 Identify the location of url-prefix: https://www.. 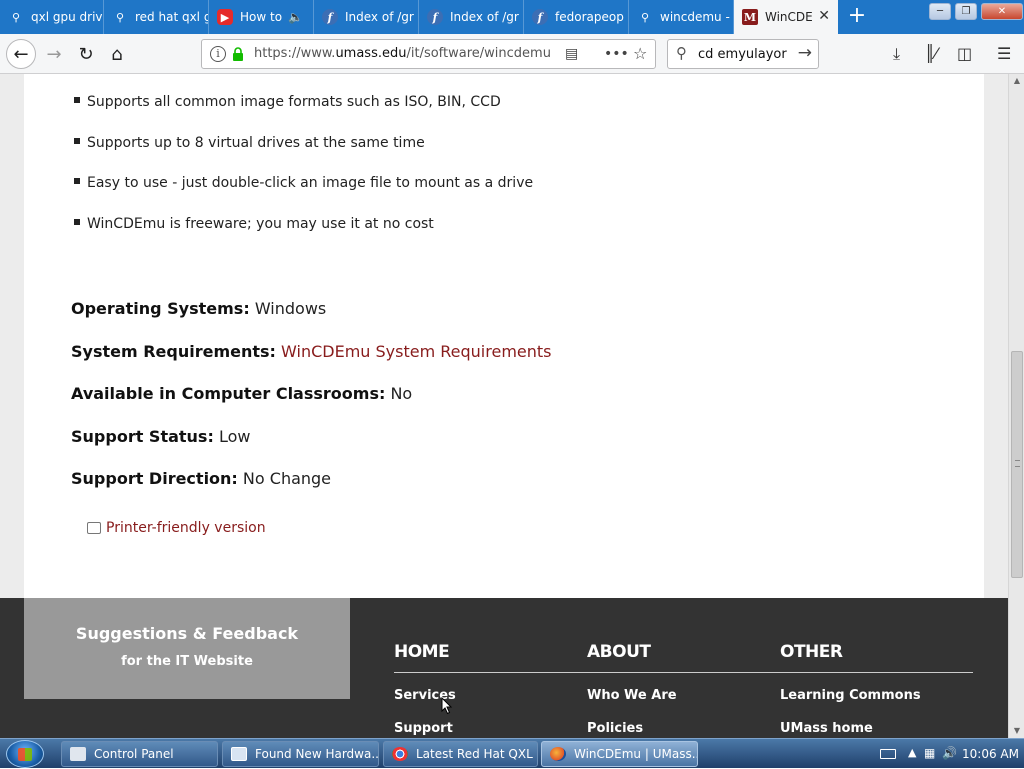
(295, 53).